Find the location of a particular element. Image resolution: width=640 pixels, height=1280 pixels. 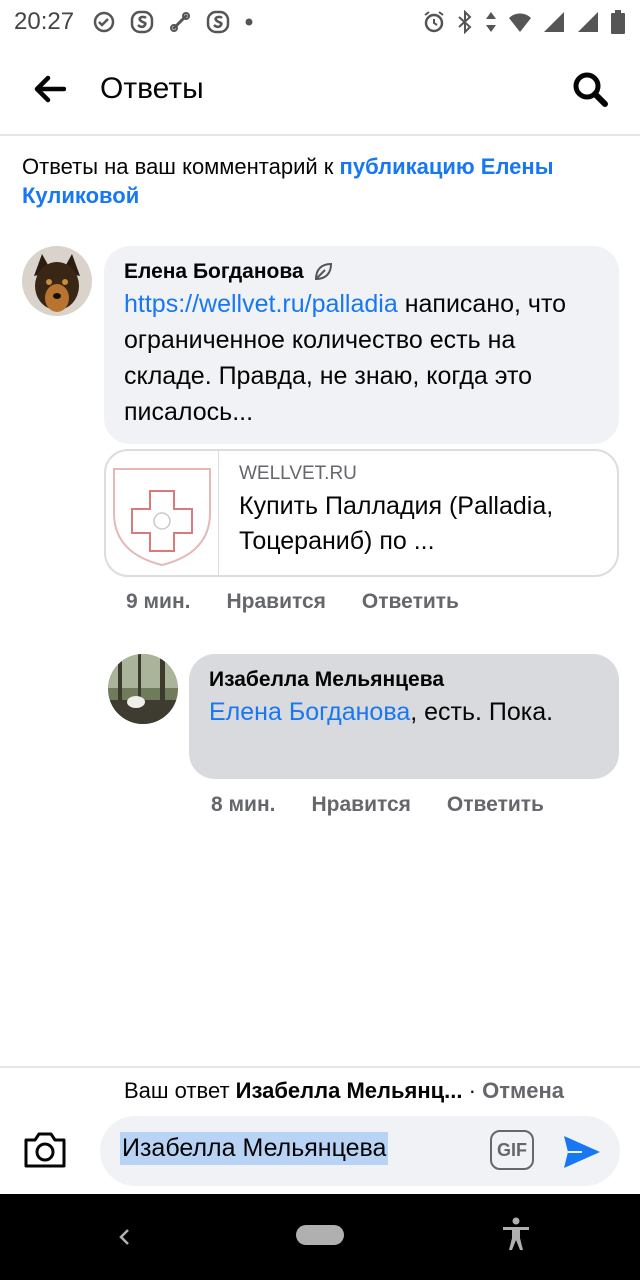

page-title: Ответы is located at coordinates (152, 88).